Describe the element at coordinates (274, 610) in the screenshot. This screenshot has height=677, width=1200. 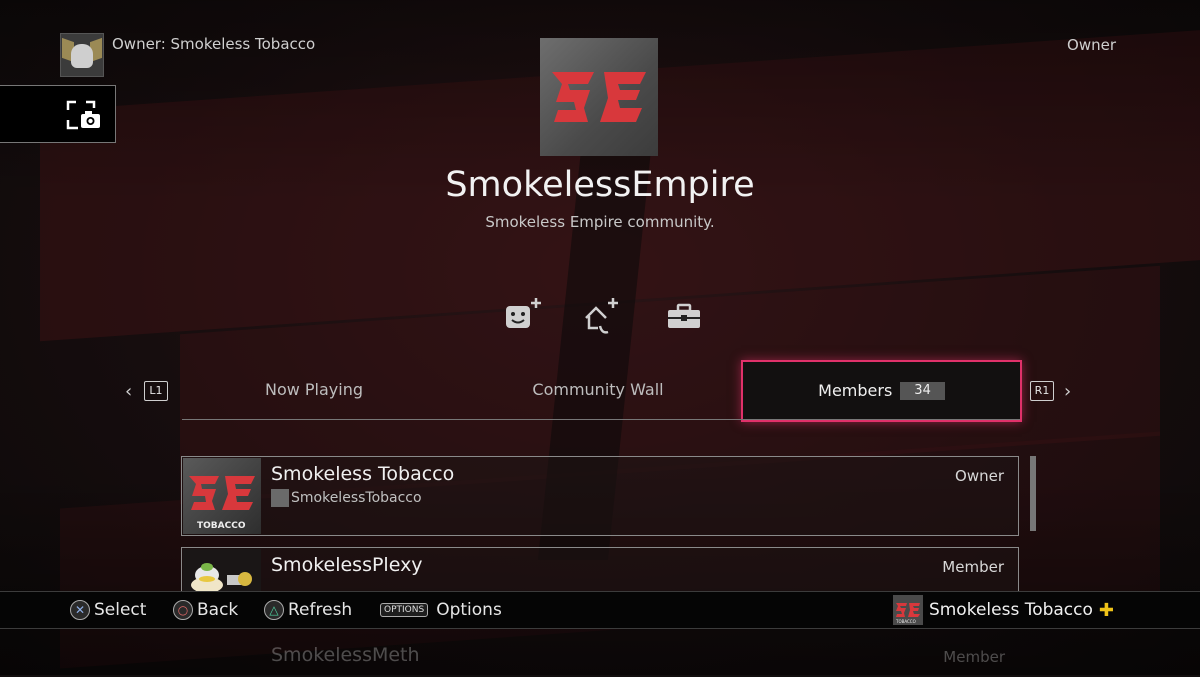
I see `triangle-button-icon: △` at that location.